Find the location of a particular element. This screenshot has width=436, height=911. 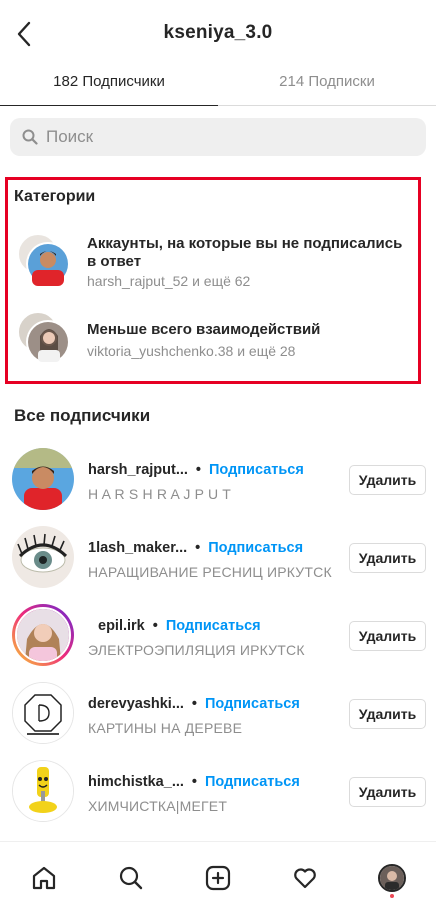

tab-following: 214 Подписки is located at coordinates (327, 86).